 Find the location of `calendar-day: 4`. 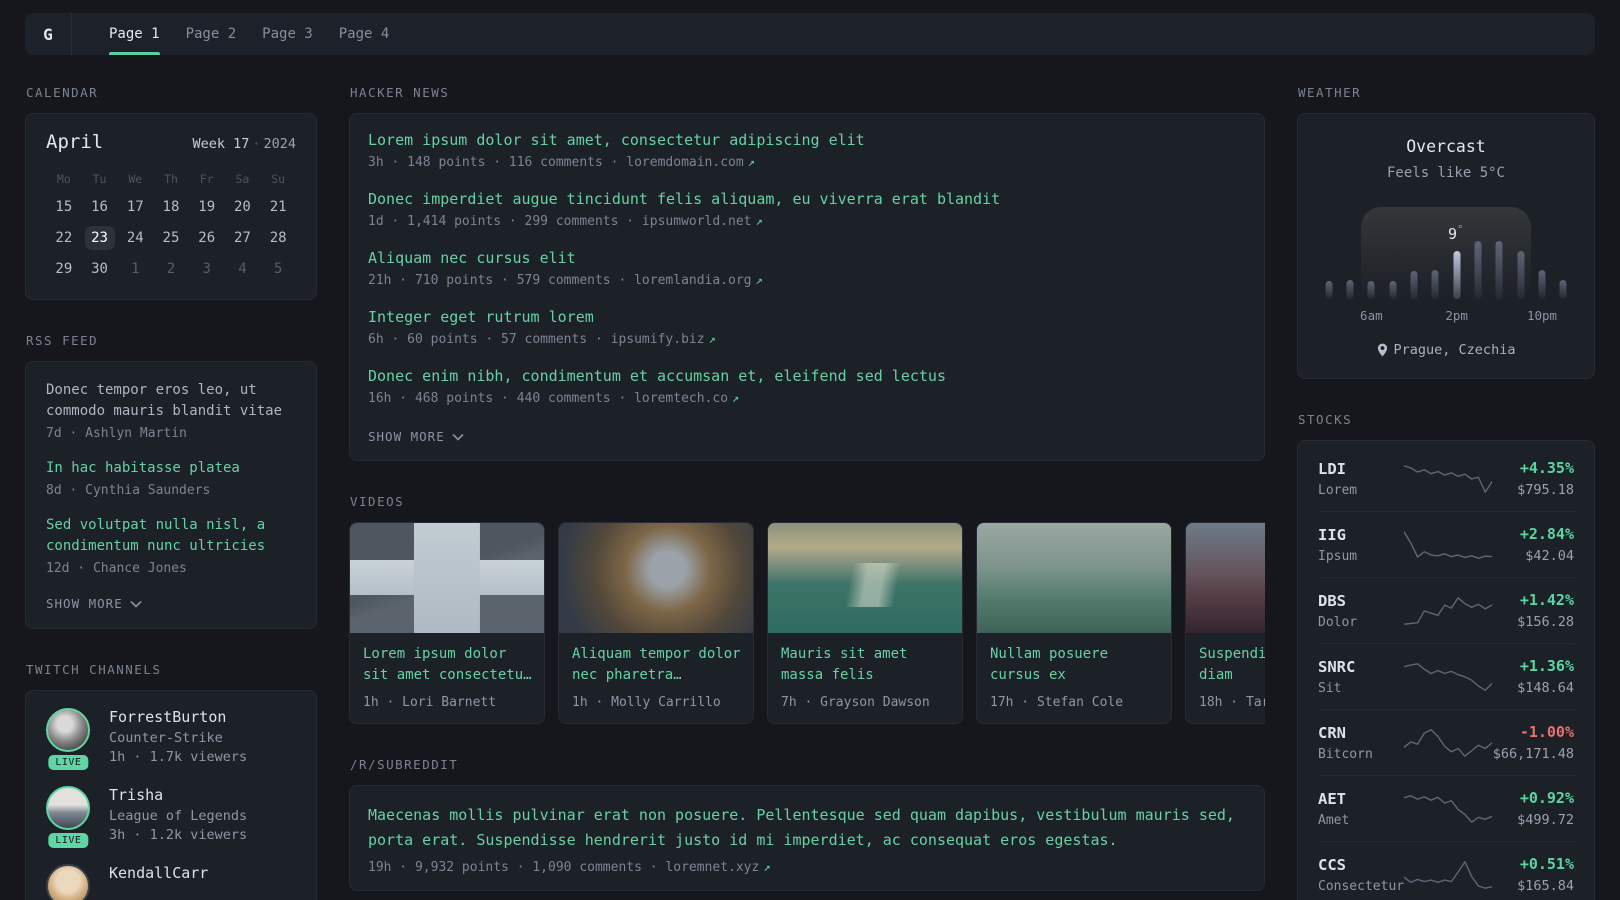

calendar-day: 4 is located at coordinates (242, 269).